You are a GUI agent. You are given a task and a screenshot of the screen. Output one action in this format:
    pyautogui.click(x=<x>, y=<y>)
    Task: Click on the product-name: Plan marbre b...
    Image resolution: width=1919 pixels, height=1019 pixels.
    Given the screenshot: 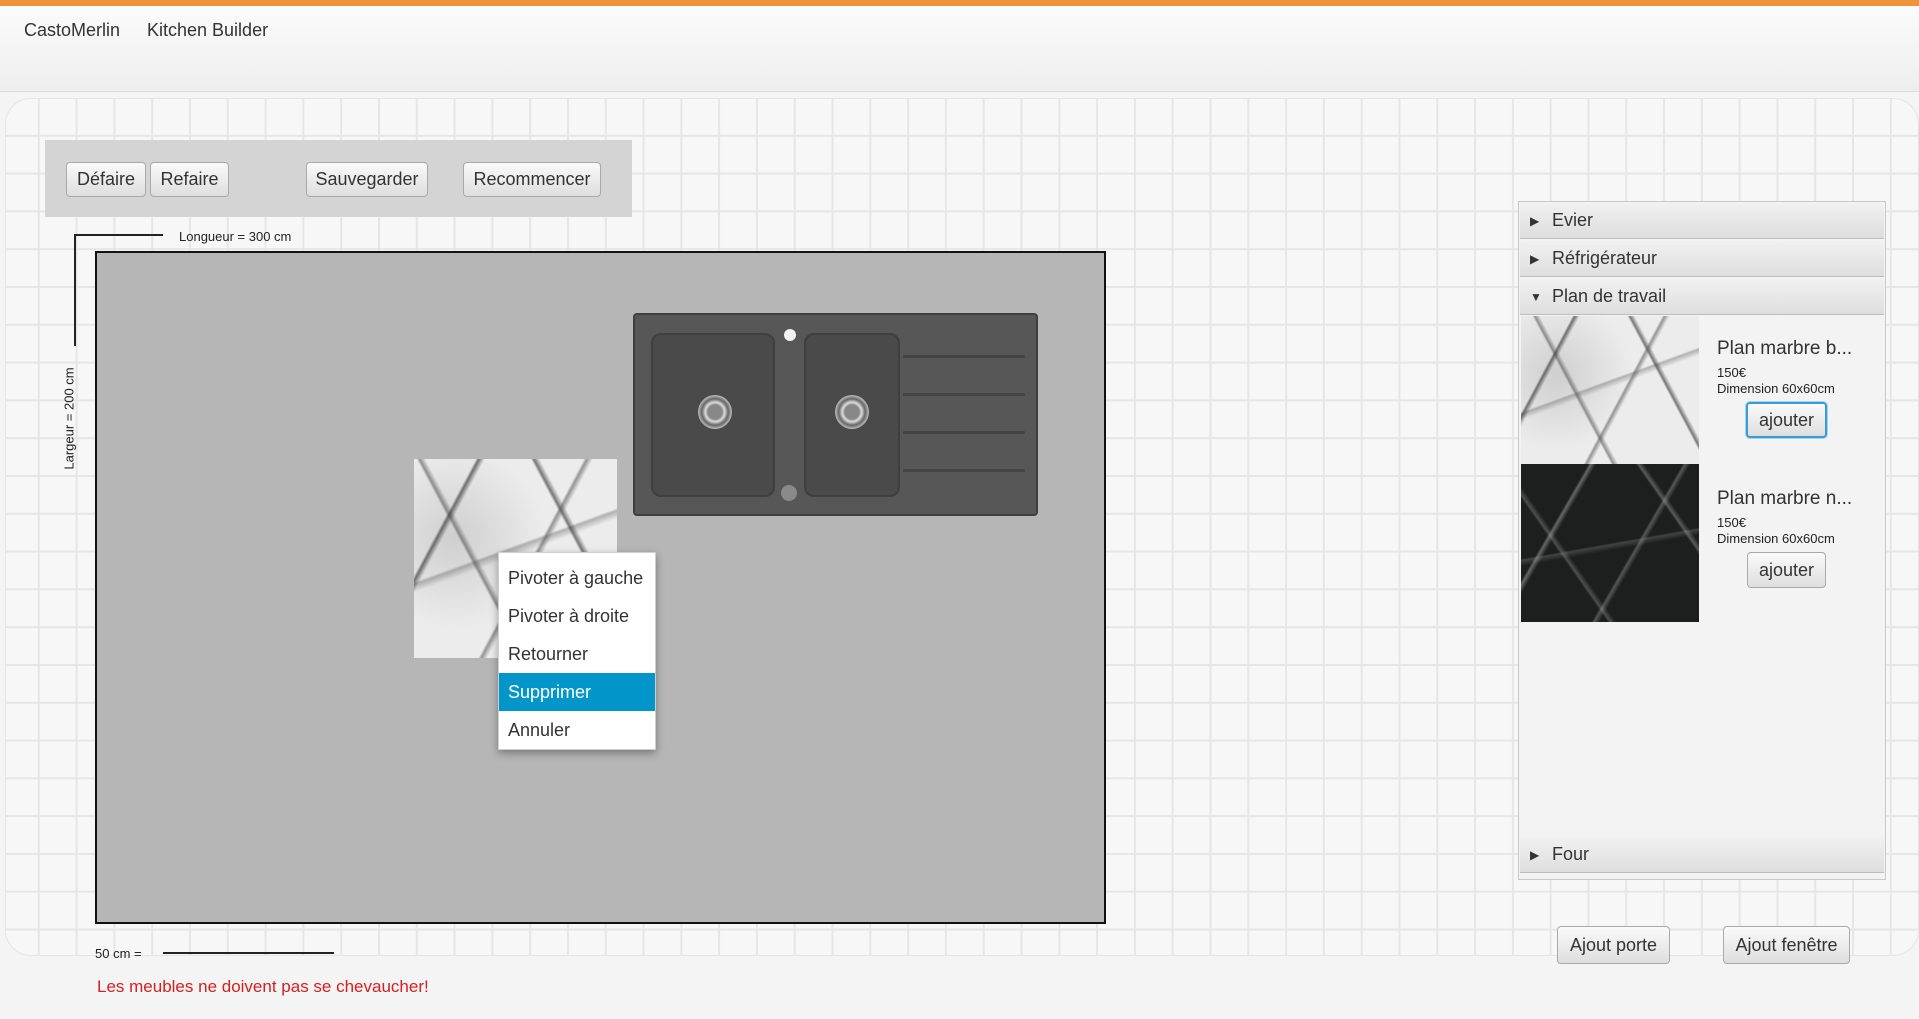 What is the action you would take?
    pyautogui.click(x=1785, y=348)
    